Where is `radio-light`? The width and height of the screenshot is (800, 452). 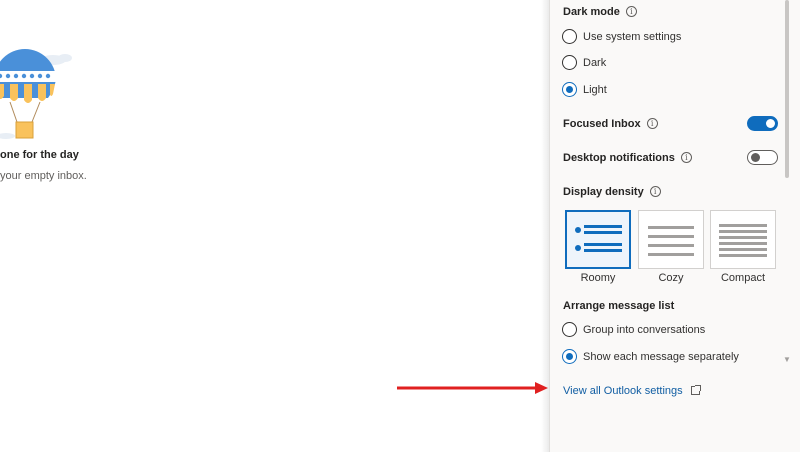 radio-light is located at coordinates (569, 89).